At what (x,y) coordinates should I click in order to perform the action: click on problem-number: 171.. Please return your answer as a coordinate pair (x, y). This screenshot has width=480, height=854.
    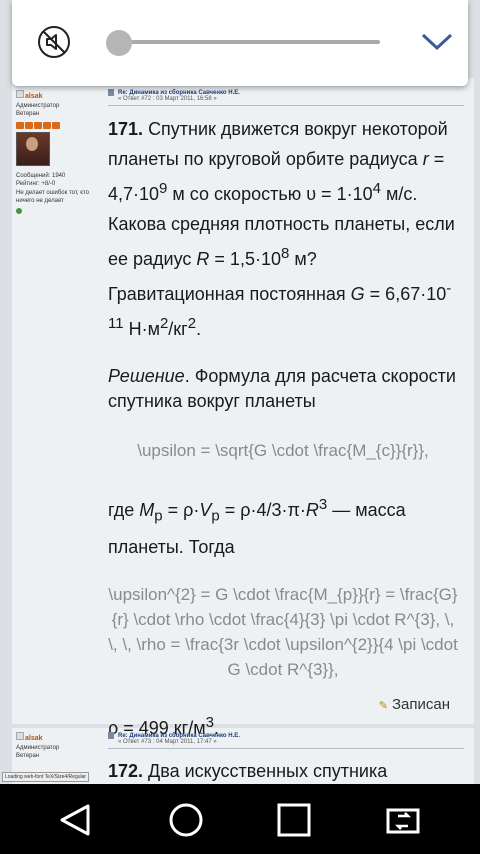
    Looking at the image, I should click on (126, 129).